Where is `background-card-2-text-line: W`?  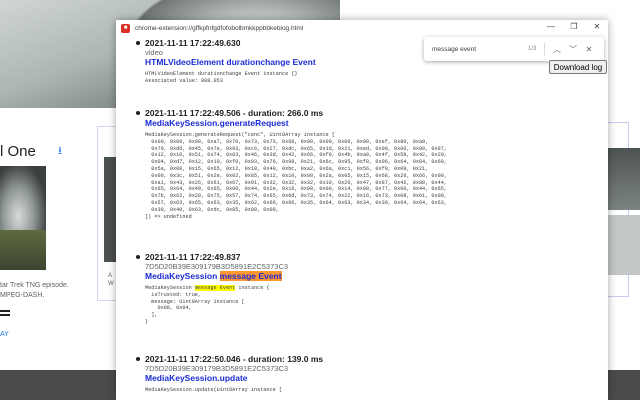 background-card-2-text-line: W is located at coordinates (111, 284).